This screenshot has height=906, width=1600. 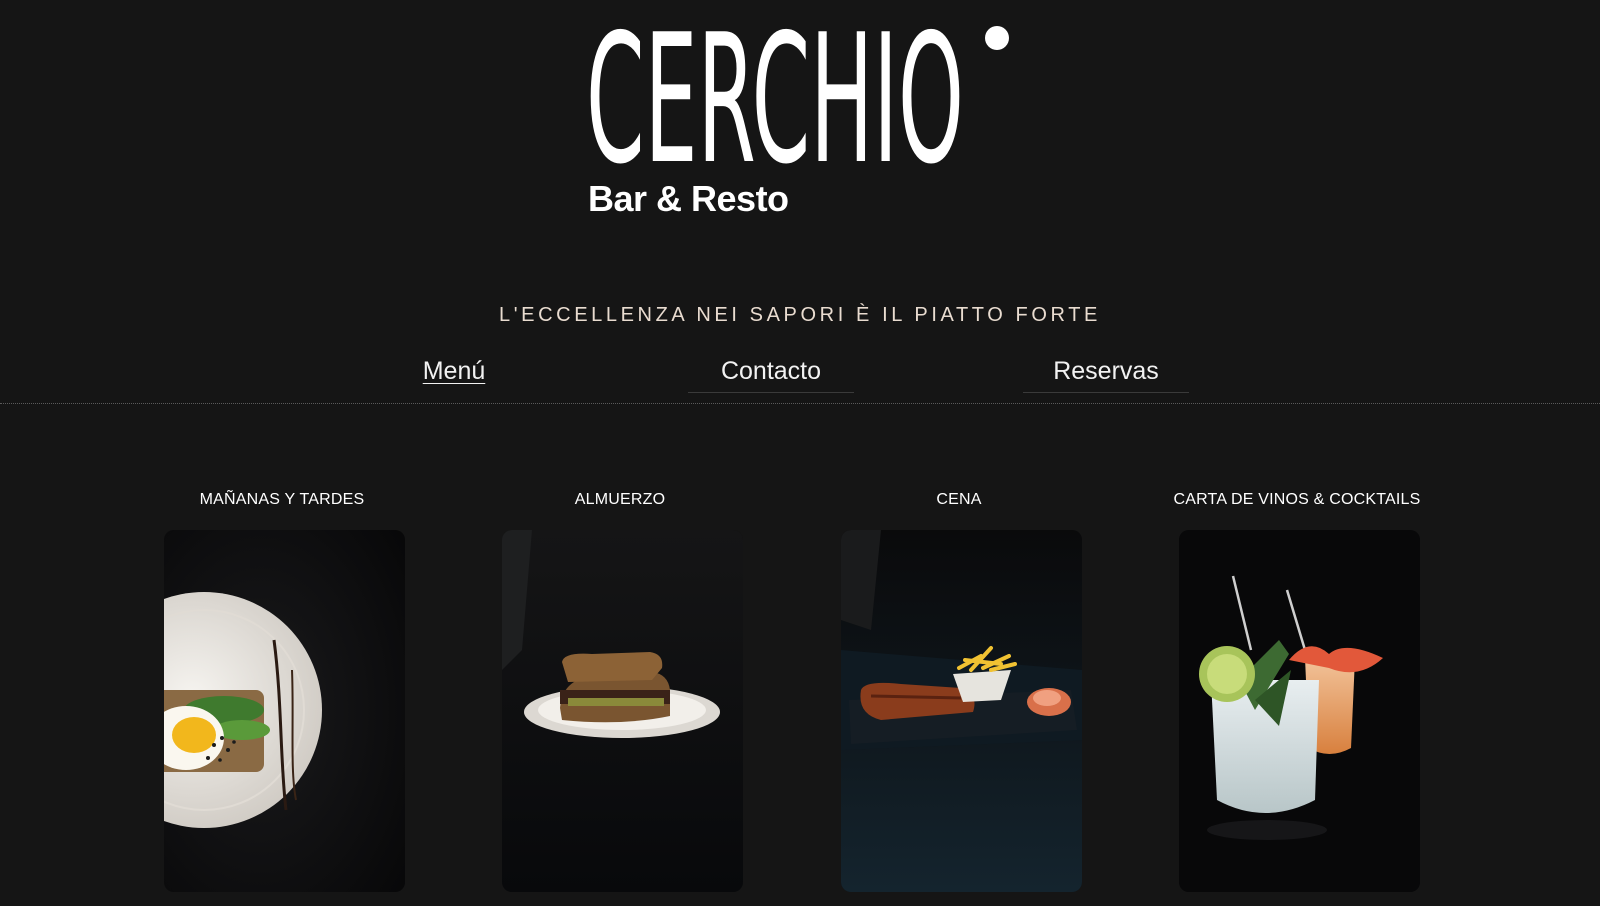 I want to click on menu-card-almuerzo: ALMUERZO, so click(x=620, y=691).